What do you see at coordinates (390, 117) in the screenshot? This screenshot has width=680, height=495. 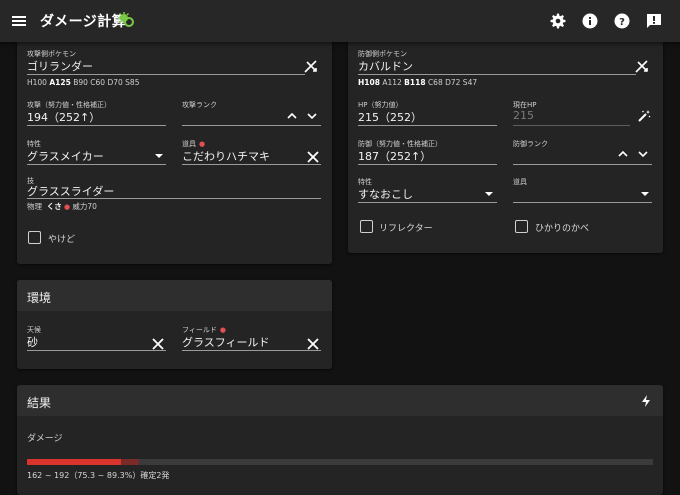 I see `hp-input: 215（252）` at bounding box center [390, 117].